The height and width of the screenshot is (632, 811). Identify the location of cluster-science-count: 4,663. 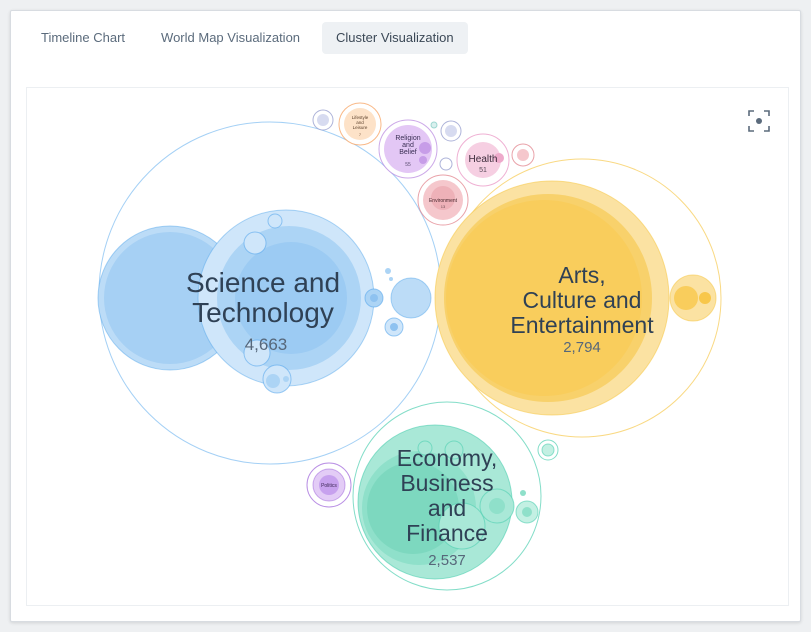
(266, 344).